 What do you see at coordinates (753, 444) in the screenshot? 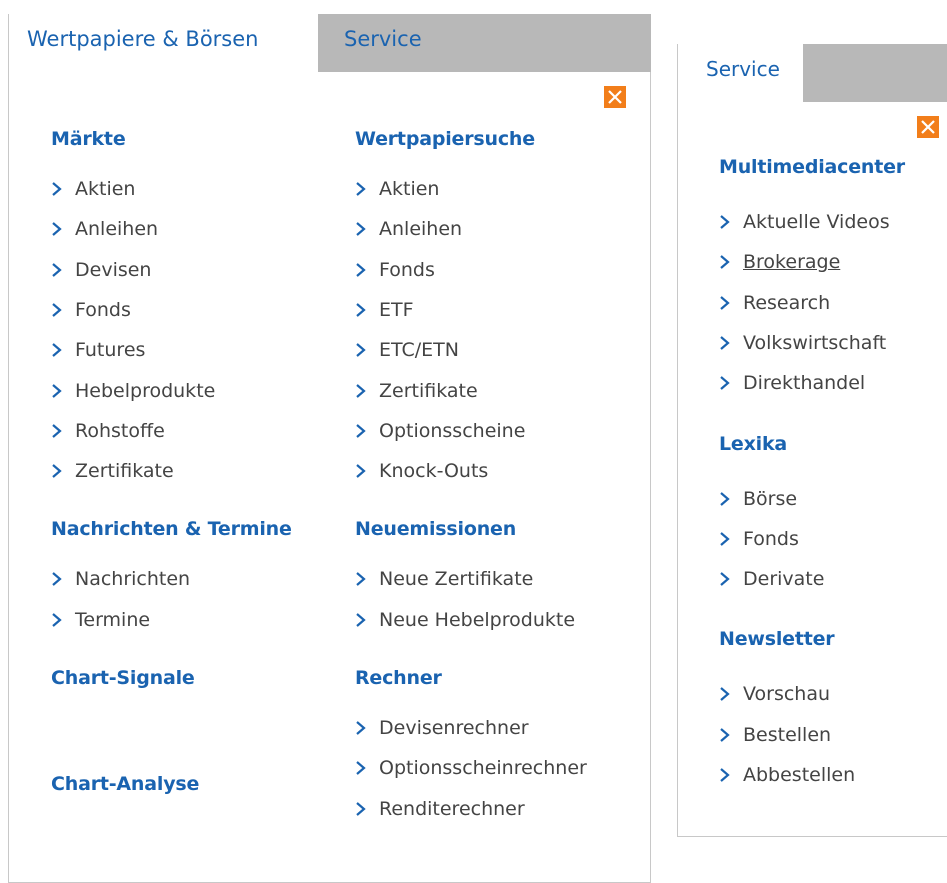
I see `section-heading-lexika: Lexika` at bounding box center [753, 444].